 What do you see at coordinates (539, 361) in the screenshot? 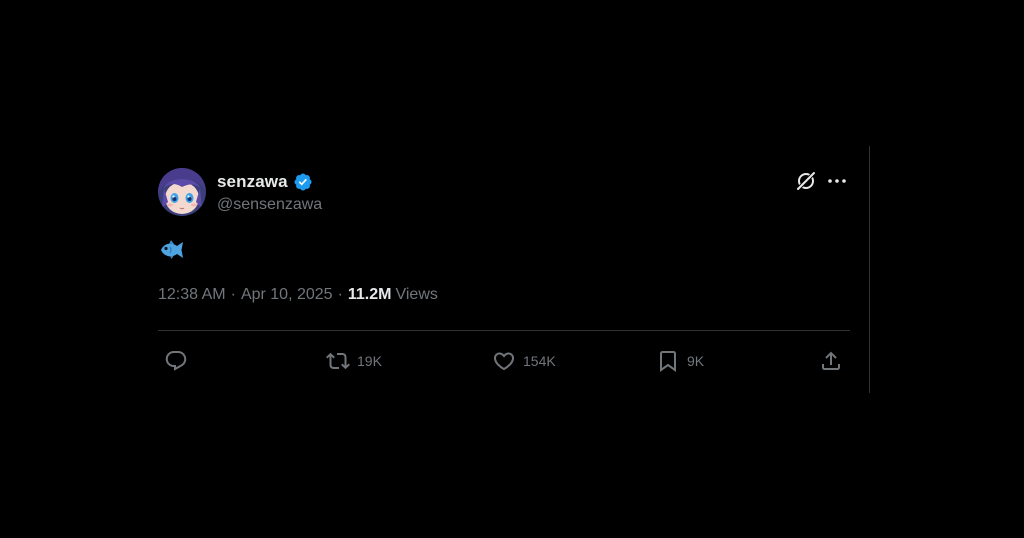
I see `like-count: 154K` at bounding box center [539, 361].